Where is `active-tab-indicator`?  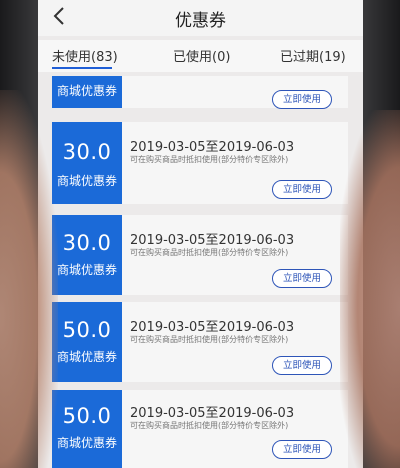 active-tab-indicator is located at coordinates (82, 68).